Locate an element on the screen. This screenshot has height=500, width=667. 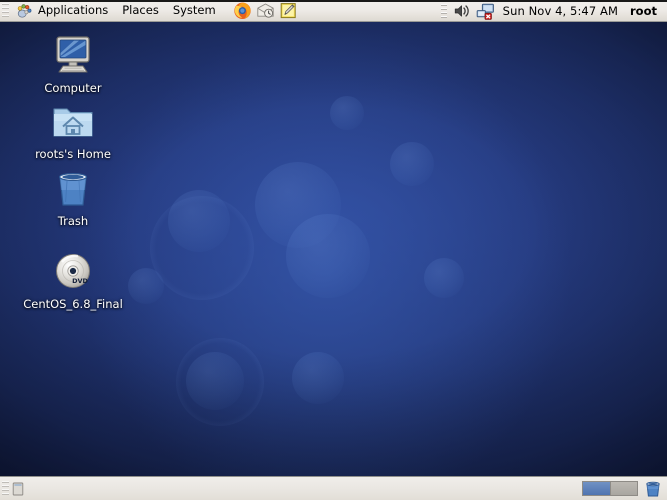
panel-launchers is located at coordinates (265, 10).